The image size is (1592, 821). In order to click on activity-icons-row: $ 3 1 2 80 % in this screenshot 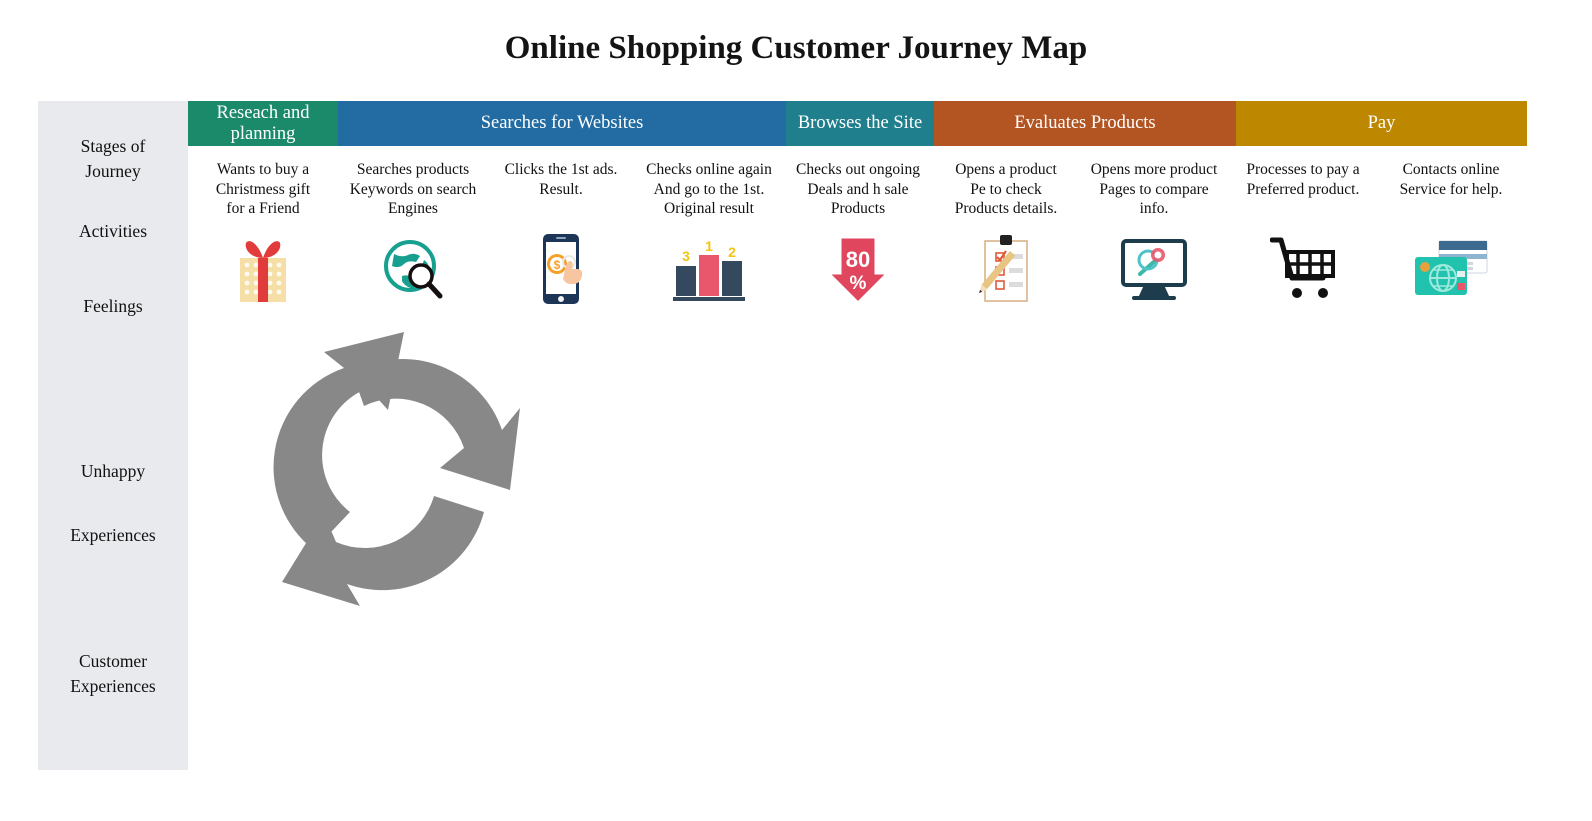, I will do `click(868, 272)`.